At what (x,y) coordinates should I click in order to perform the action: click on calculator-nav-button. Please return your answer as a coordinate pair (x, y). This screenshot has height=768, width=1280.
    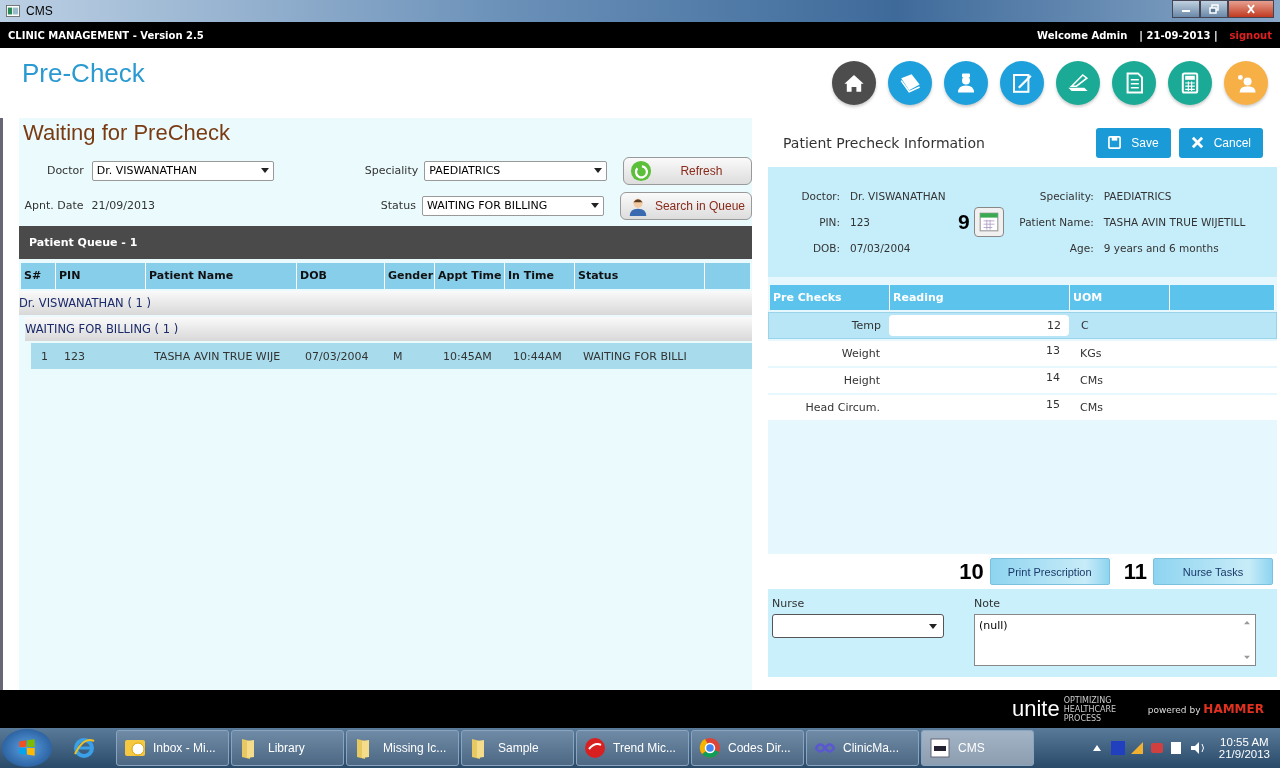
    Looking at the image, I should click on (1190, 83).